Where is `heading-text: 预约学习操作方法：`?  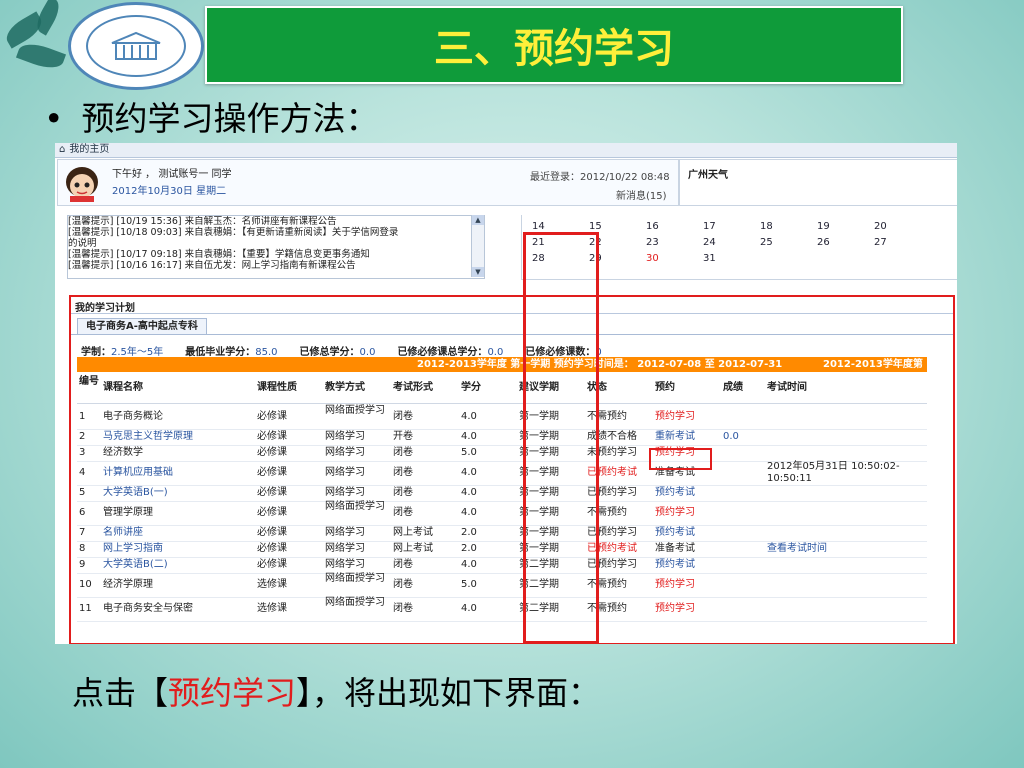
heading-text: 预约学习操作方法： is located at coordinates (230, 118).